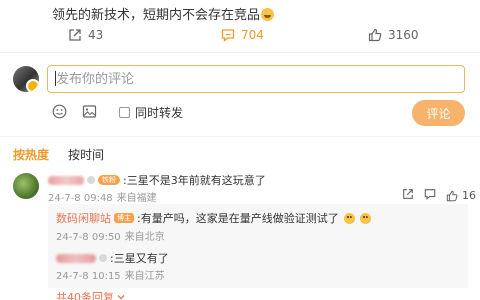 The height and width of the screenshot is (300, 480). Describe the element at coordinates (85, 295) in the screenshot. I see `more-replies-label: 共40条回复` at that location.